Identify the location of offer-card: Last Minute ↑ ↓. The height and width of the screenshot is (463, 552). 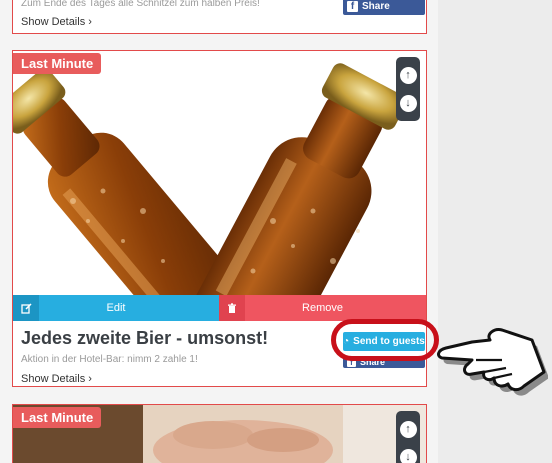
(219, 433).